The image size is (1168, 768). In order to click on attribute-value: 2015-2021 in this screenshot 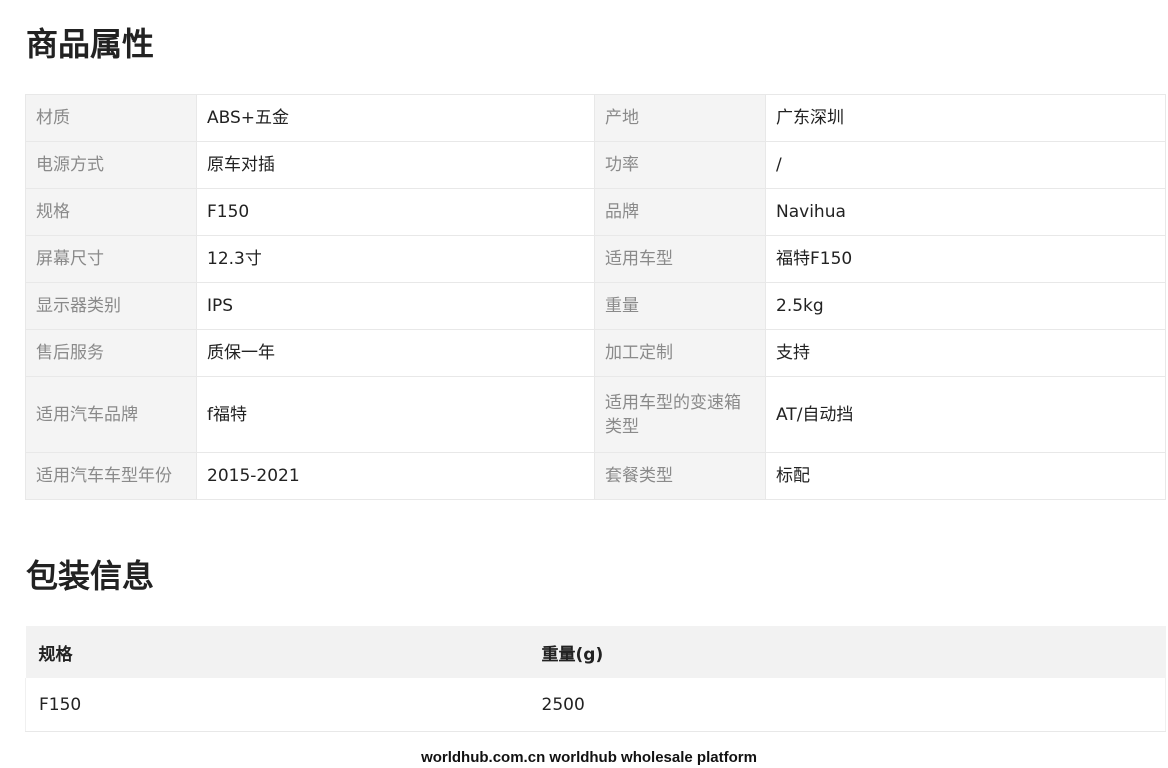, I will do `click(395, 476)`.